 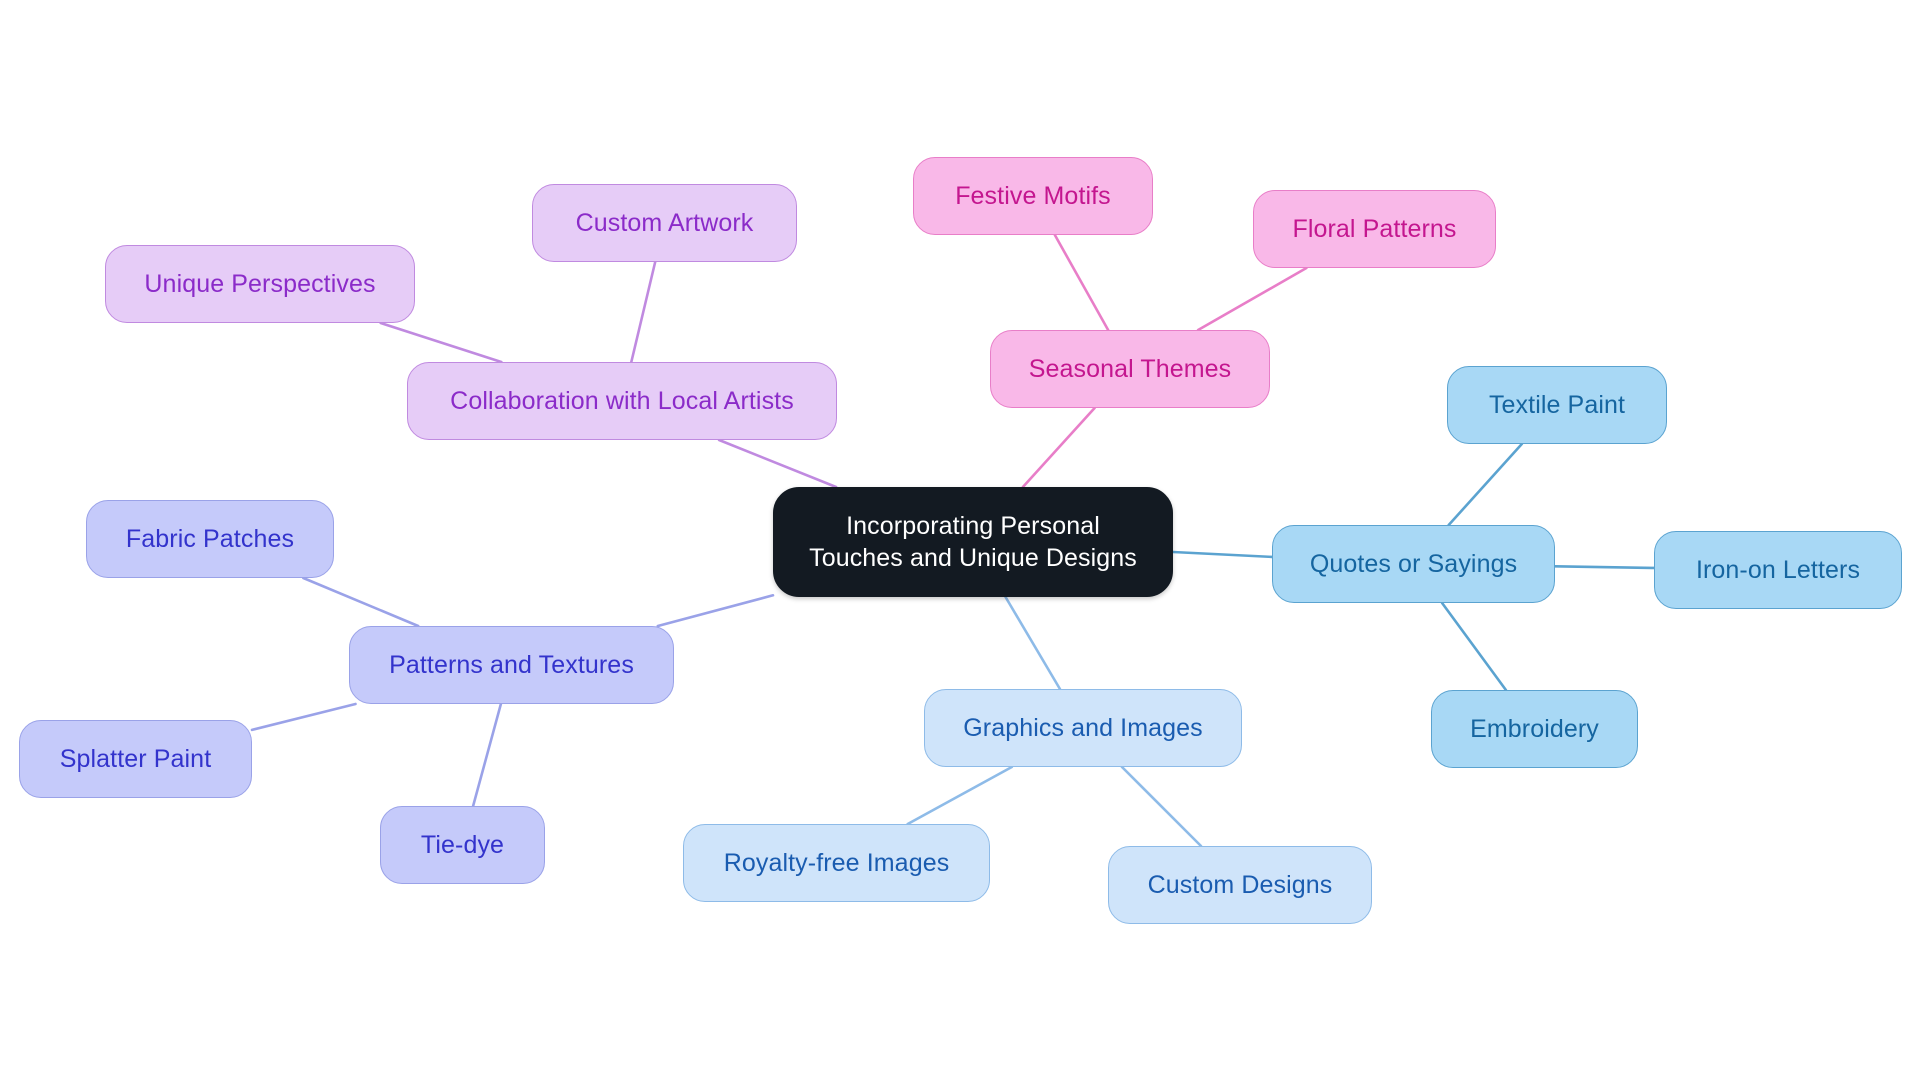 I want to click on node-label: Unique Perspectives, so click(x=260, y=284).